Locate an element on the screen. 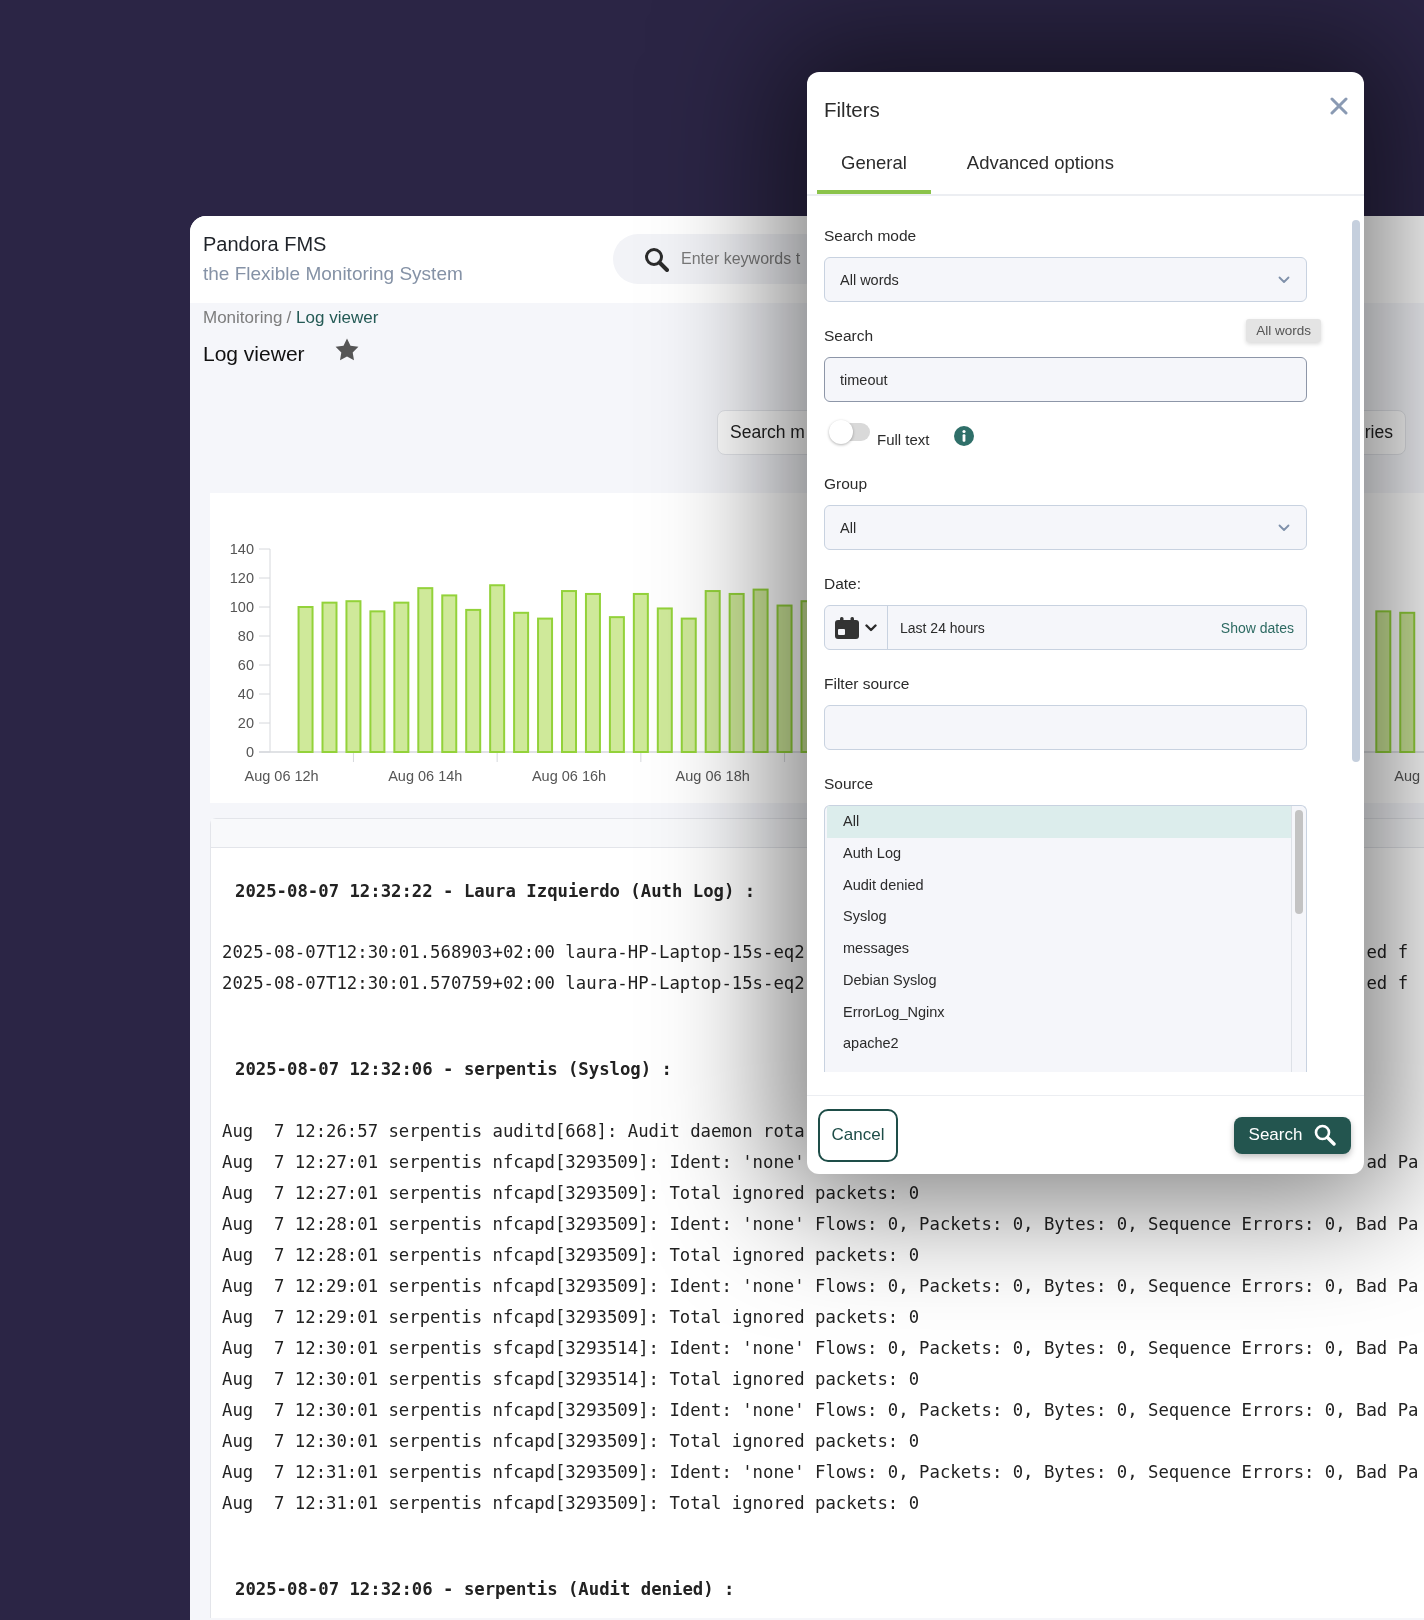 This screenshot has width=1424, height=1620. close-icon is located at coordinates (1339, 106).